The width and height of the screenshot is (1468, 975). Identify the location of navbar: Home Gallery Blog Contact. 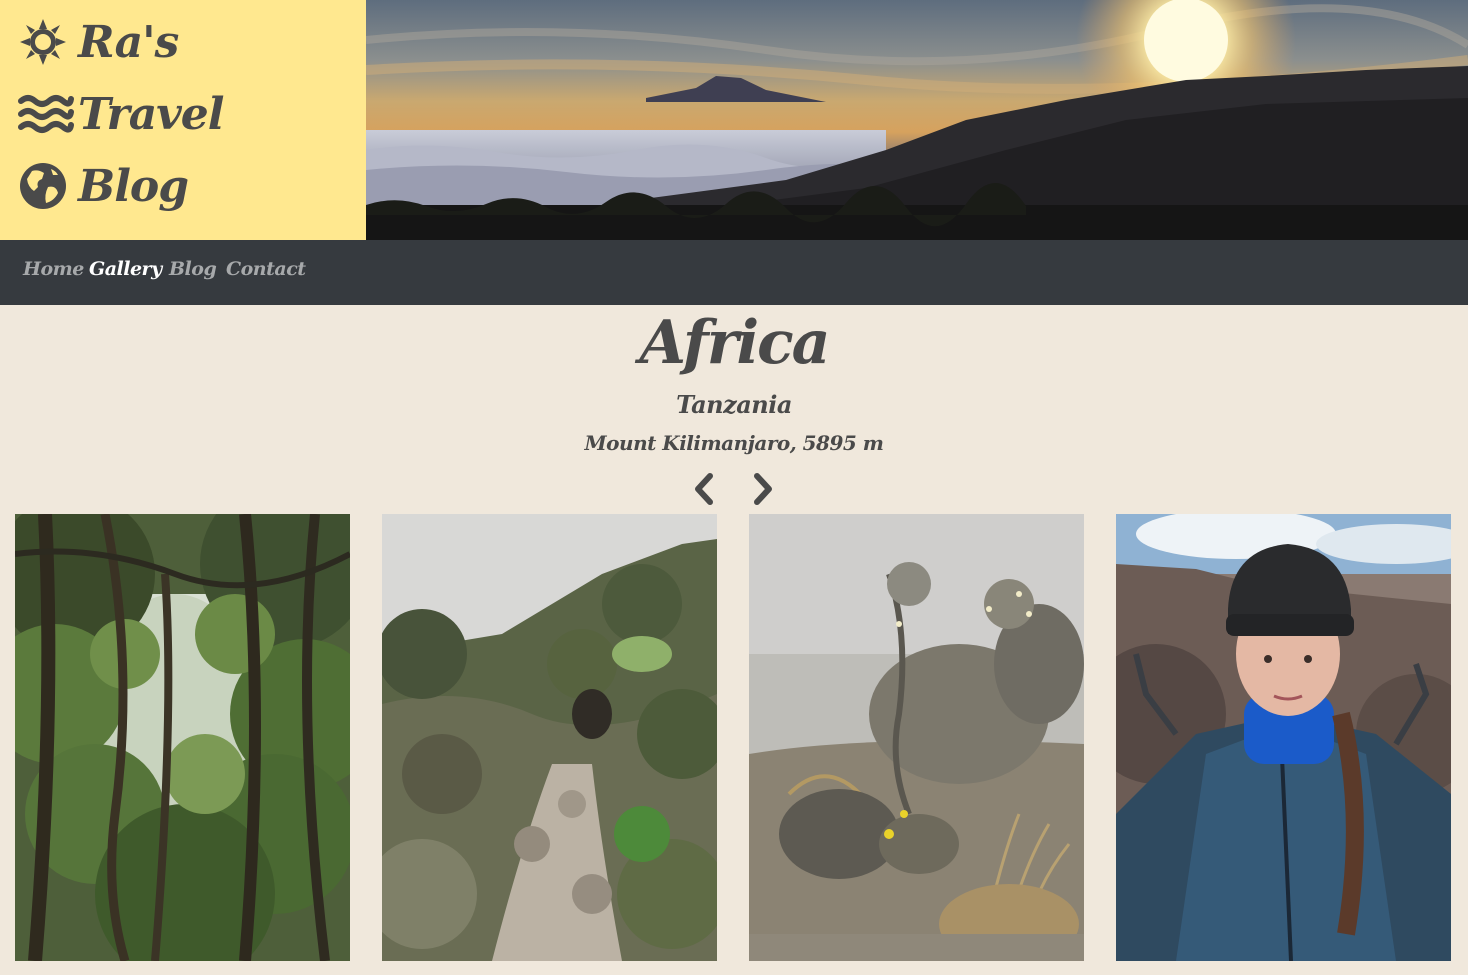
(734, 272).